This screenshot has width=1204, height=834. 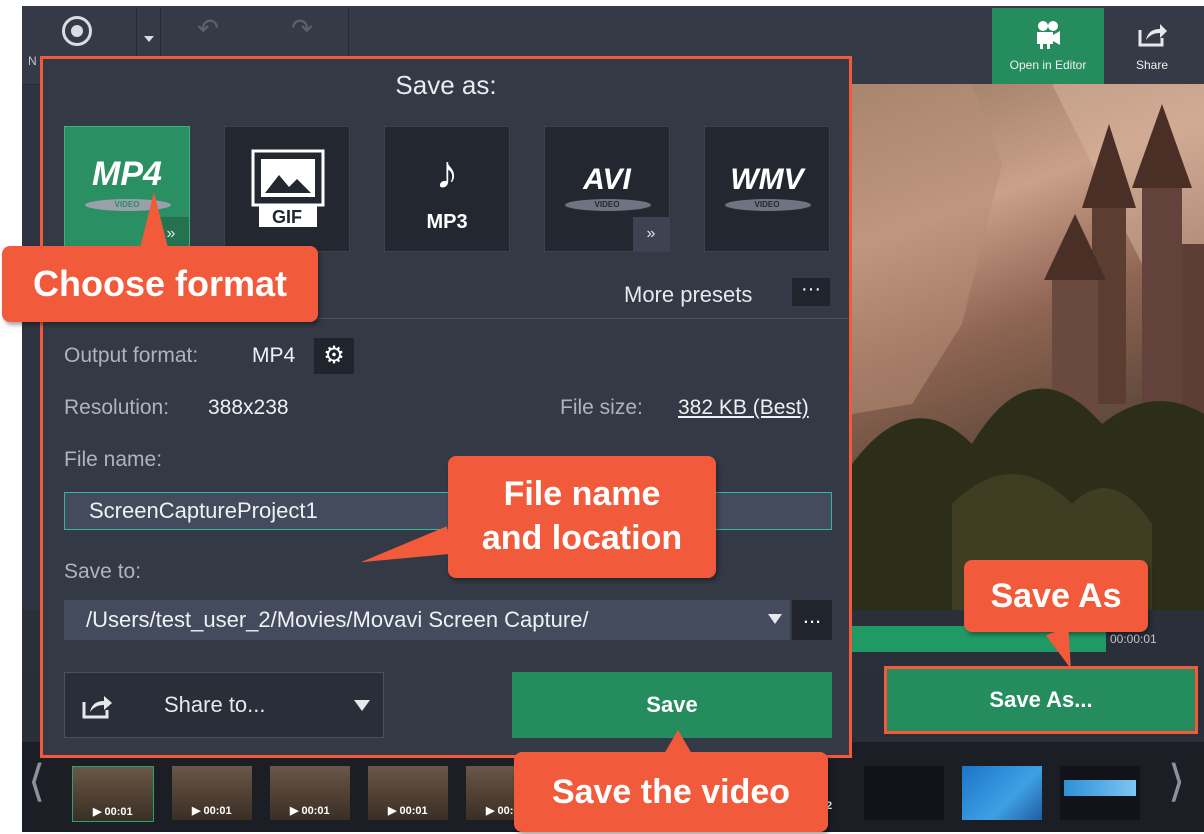 I want to click on format-mp4: MP4 VIDEO », so click(x=127, y=189).